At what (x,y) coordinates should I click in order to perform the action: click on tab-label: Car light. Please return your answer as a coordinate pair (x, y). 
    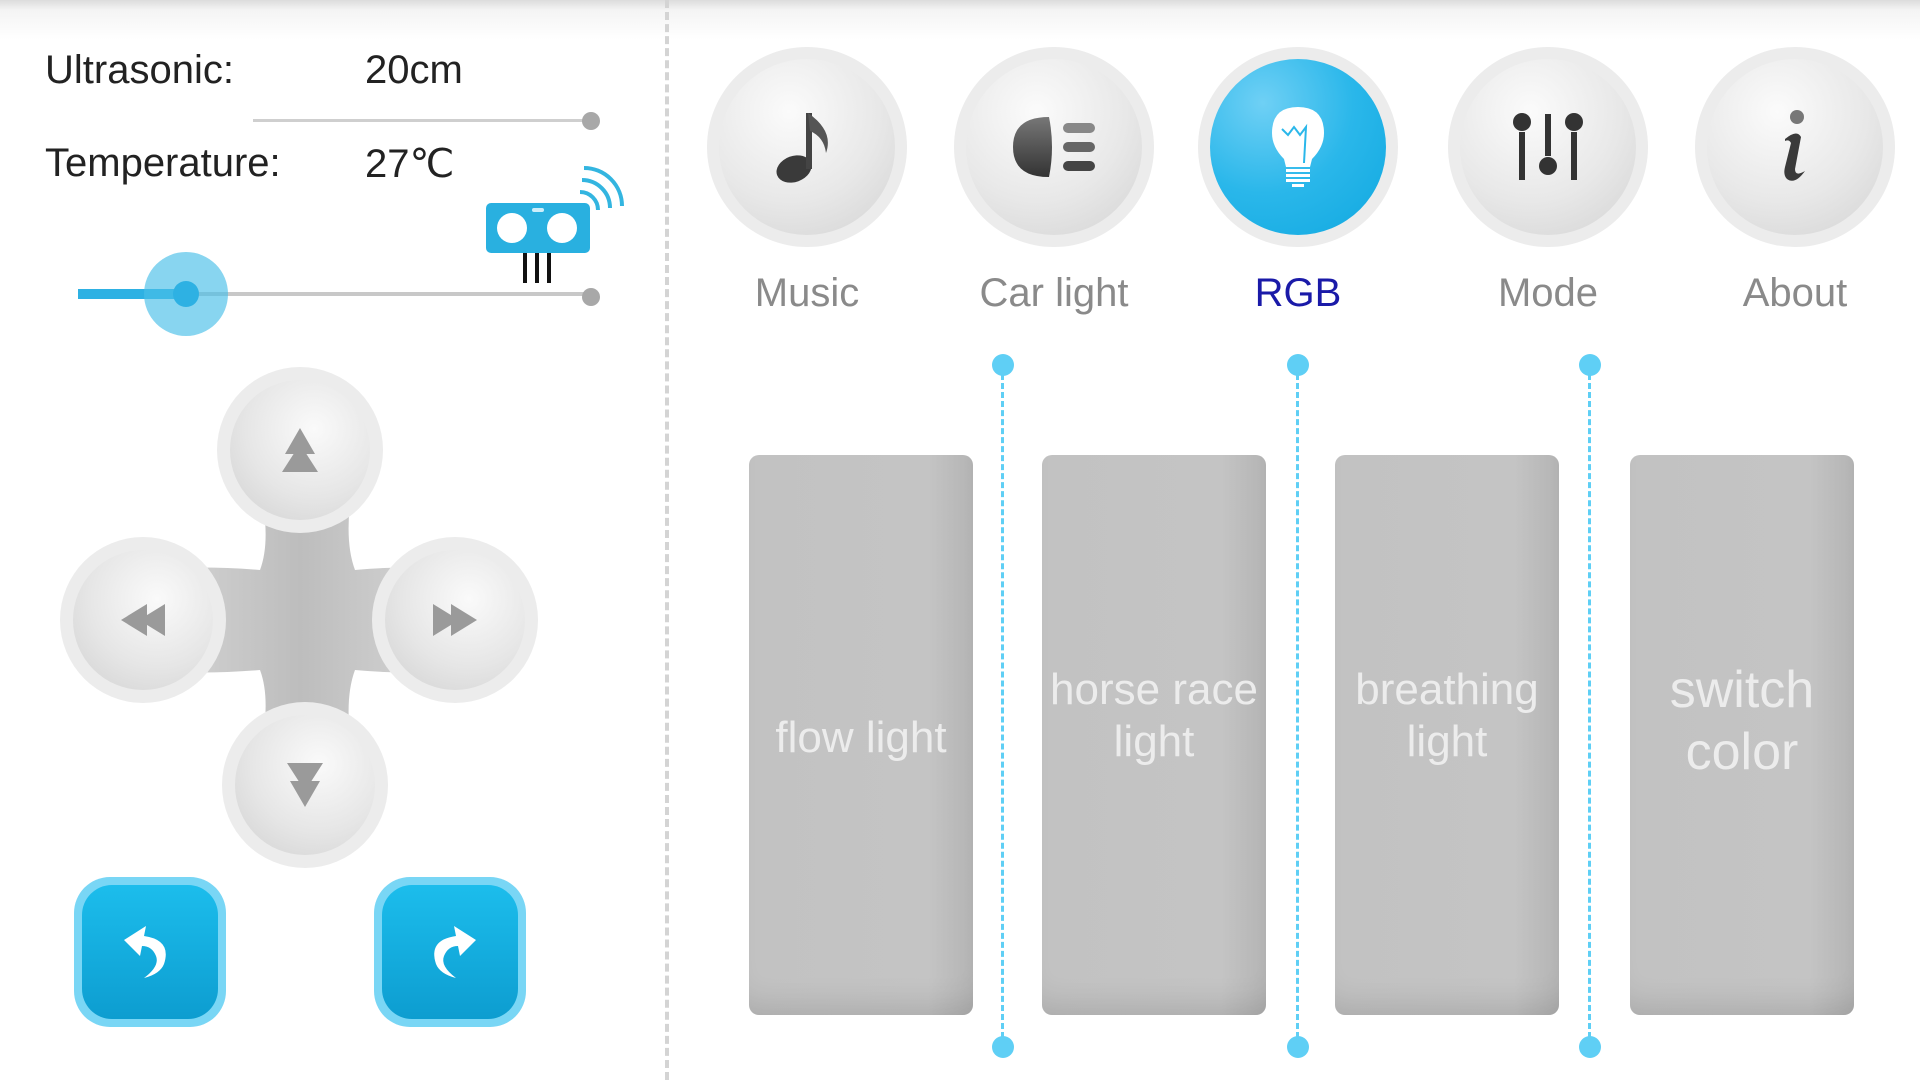
    Looking at the image, I should click on (1054, 293).